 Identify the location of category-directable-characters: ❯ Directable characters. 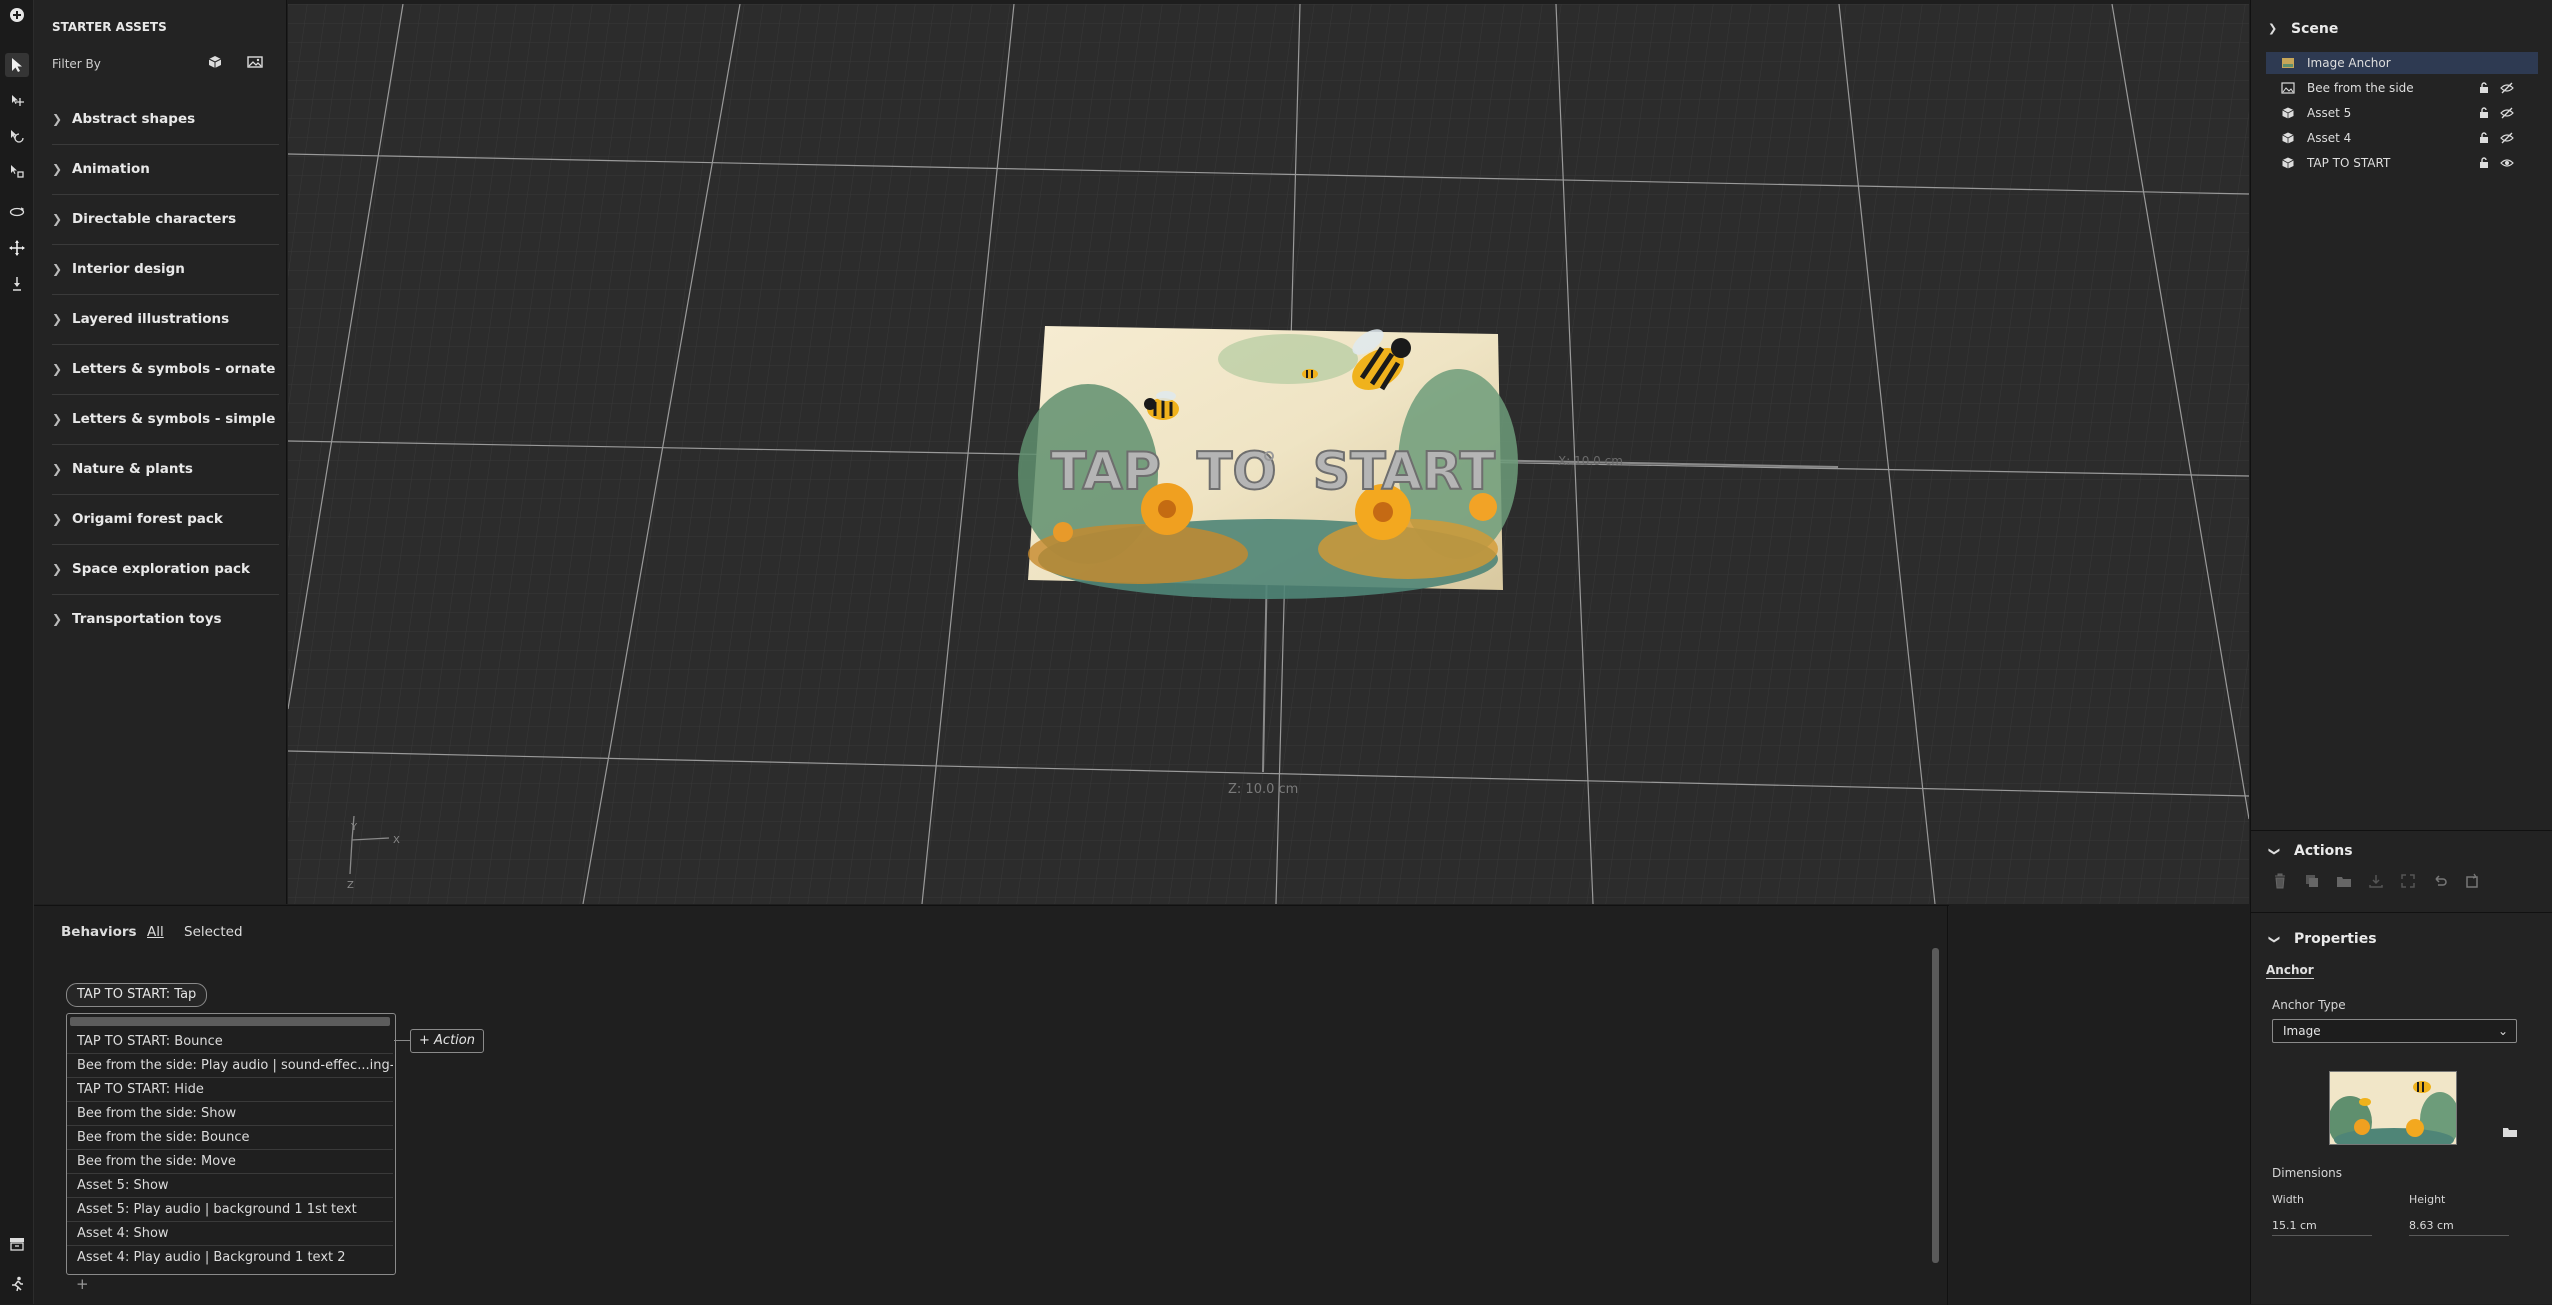
(165, 219).